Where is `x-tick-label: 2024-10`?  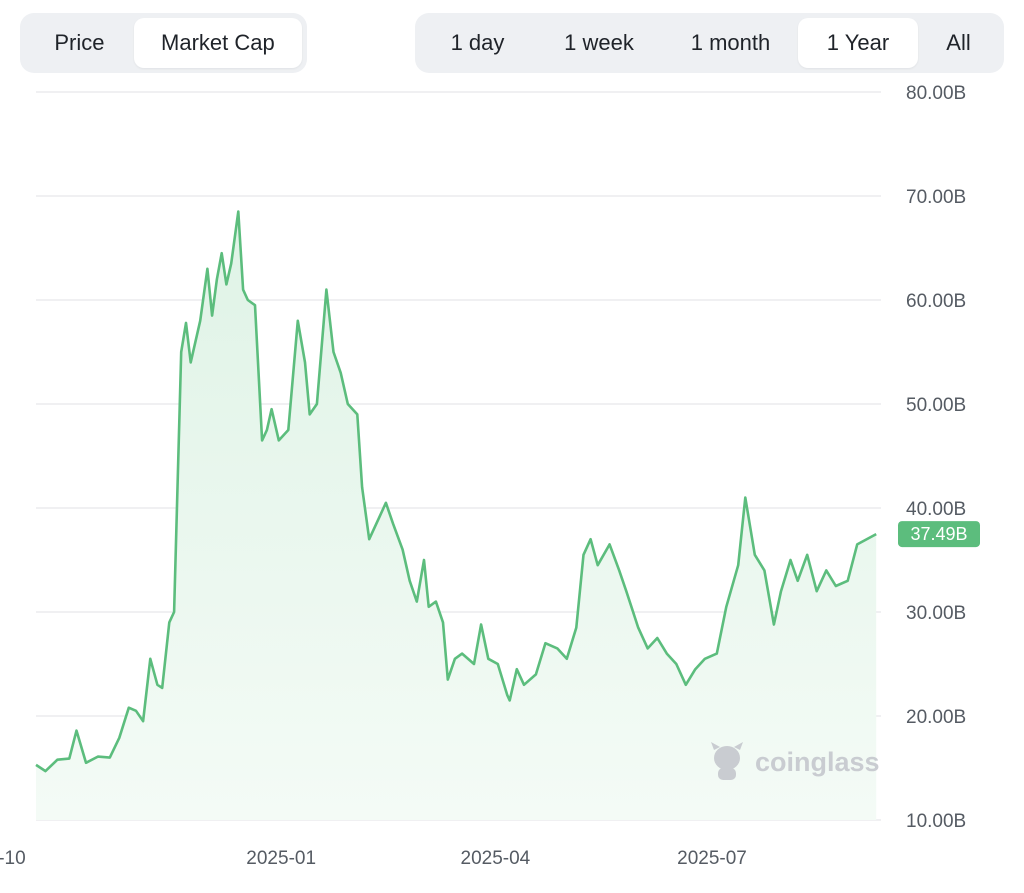 x-tick-label: 2024-10 is located at coordinates (13, 858).